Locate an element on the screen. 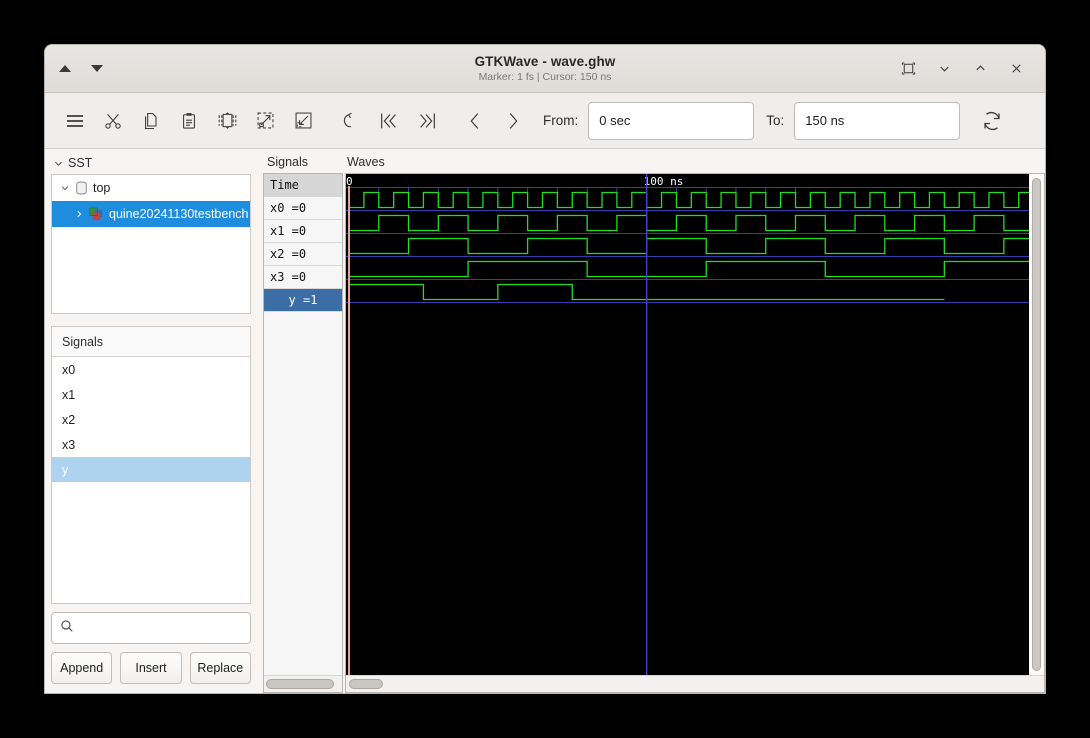 The width and height of the screenshot is (1090, 738). signals-browser-header: Signals is located at coordinates (151, 342).